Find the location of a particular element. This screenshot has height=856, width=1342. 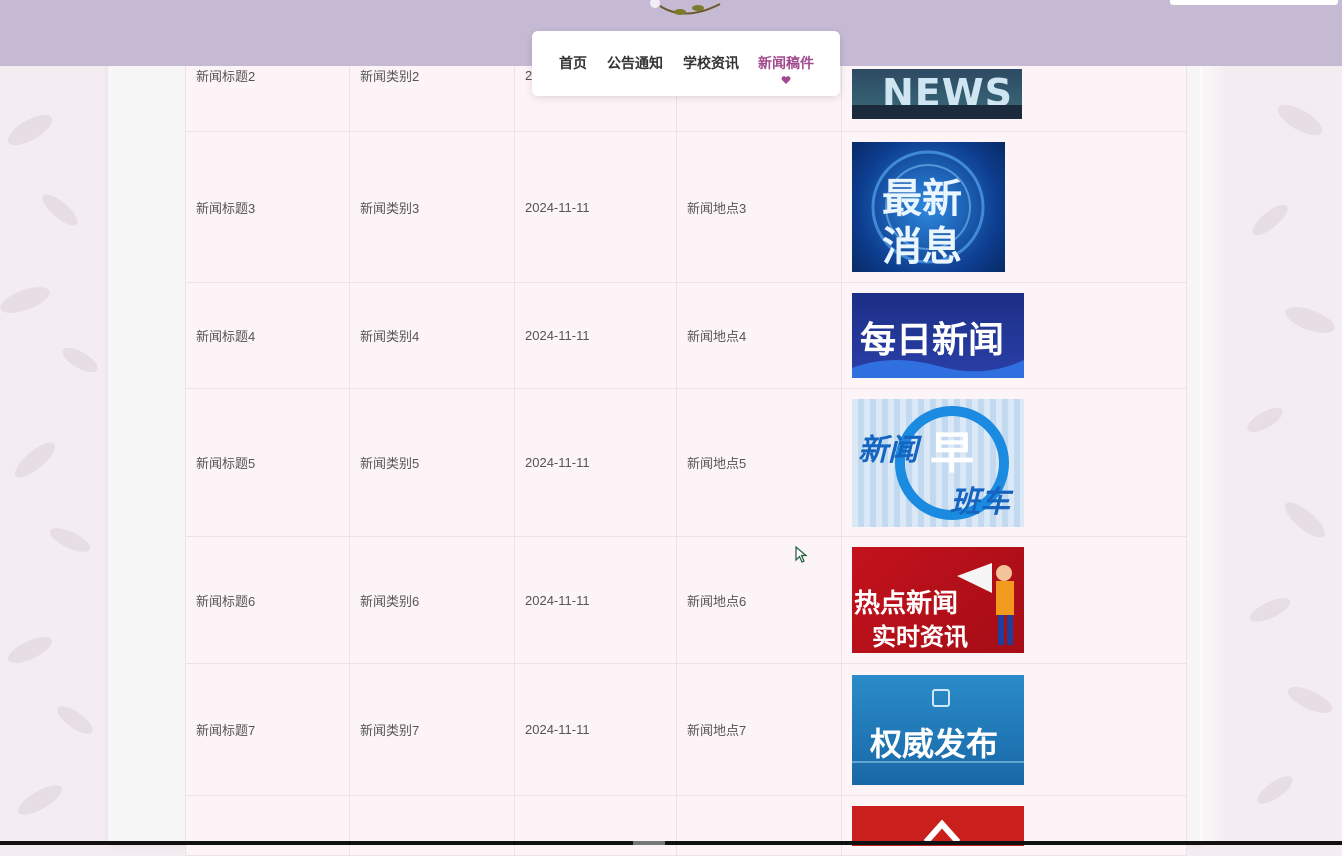

news-location-cell: 新闻地点6 is located at coordinates (759, 600).